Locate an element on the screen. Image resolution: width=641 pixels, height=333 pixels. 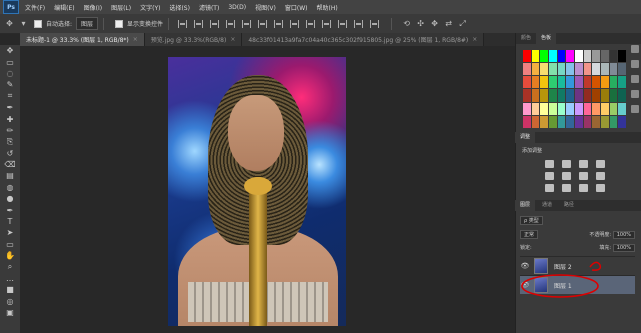
brush-settings-icon is located at coordinates (634, 79).